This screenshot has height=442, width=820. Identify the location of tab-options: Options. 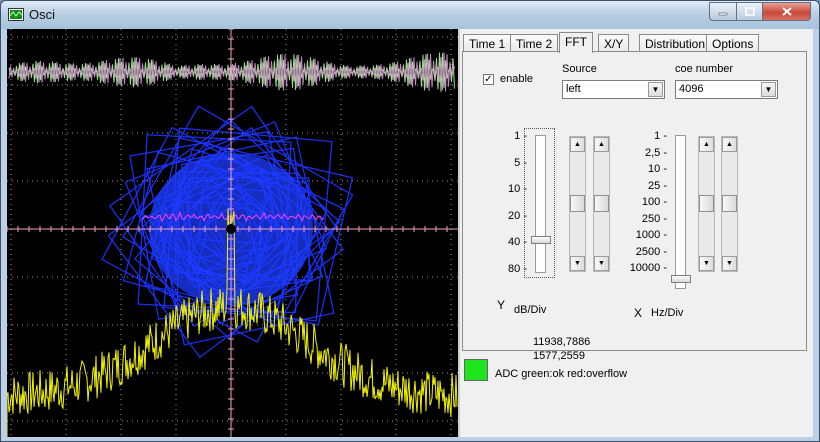
(732, 43).